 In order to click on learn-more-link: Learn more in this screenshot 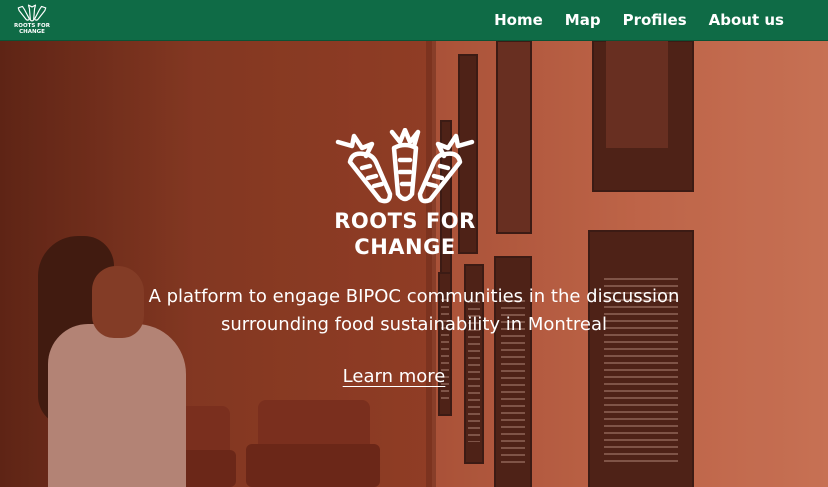, I will do `click(394, 376)`.